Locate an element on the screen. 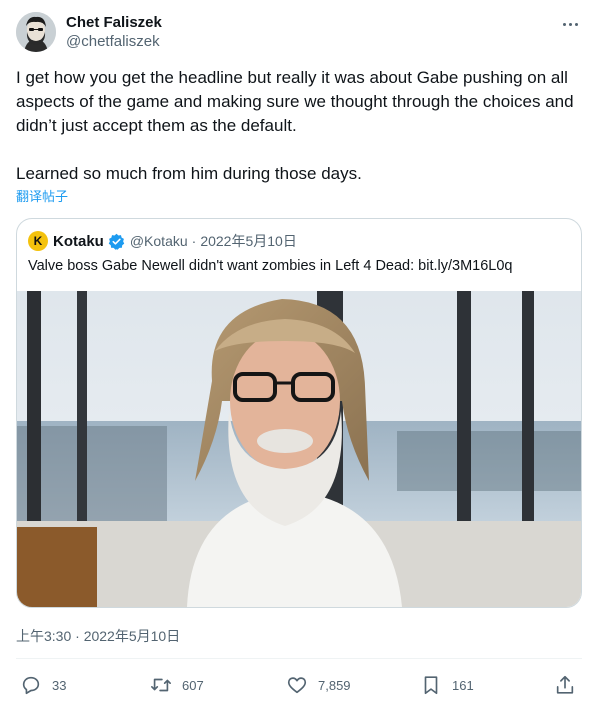 The width and height of the screenshot is (598, 706). like-button: 7,859 is located at coordinates (318, 685).